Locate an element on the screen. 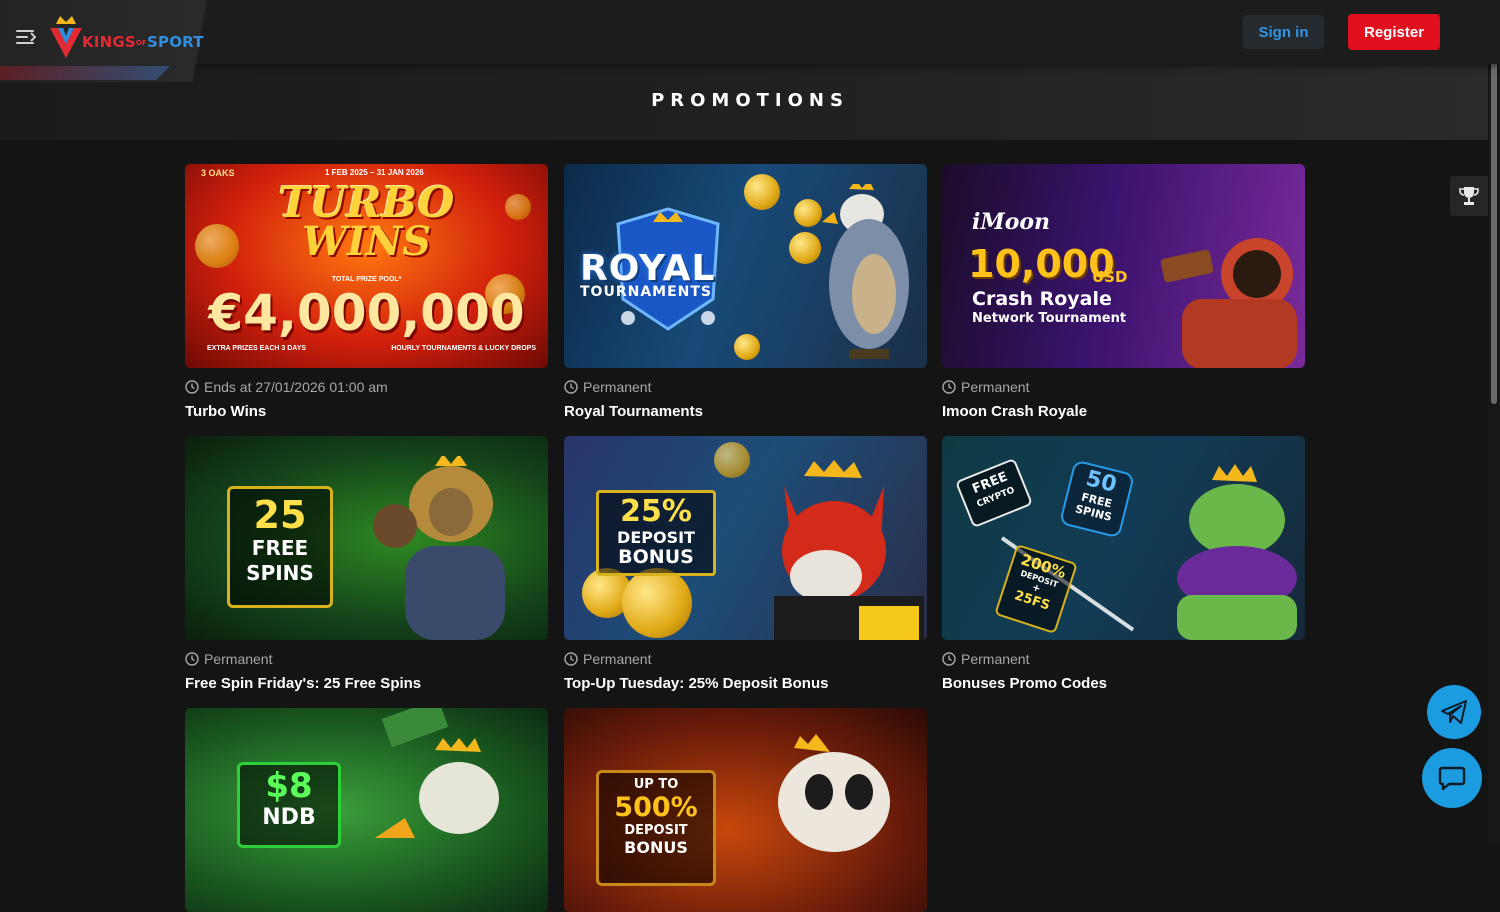 The height and width of the screenshot is (912, 1500). banner-line-4: BONUS is located at coordinates (656, 847).